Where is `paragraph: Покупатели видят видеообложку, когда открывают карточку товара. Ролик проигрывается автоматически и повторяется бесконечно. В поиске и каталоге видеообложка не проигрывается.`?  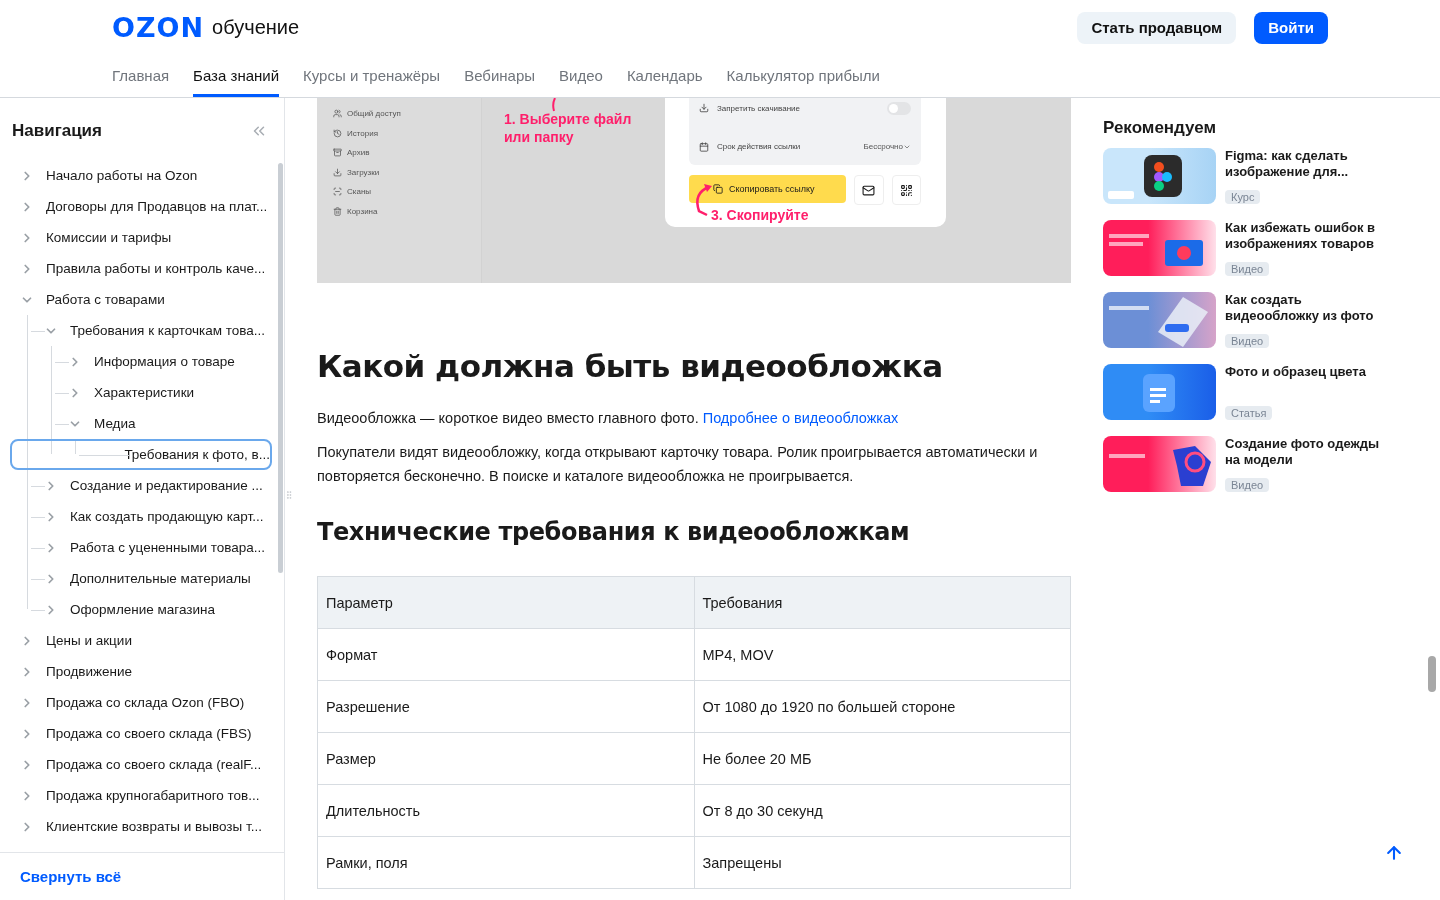
paragraph: Покупатели видят видеообложку, когда открывают карточку товара. Ролик проигрывается автоматически и повторяется бесконечно. В поиске и каталоге видеообложка не проигрывается. is located at coordinates (678, 464).